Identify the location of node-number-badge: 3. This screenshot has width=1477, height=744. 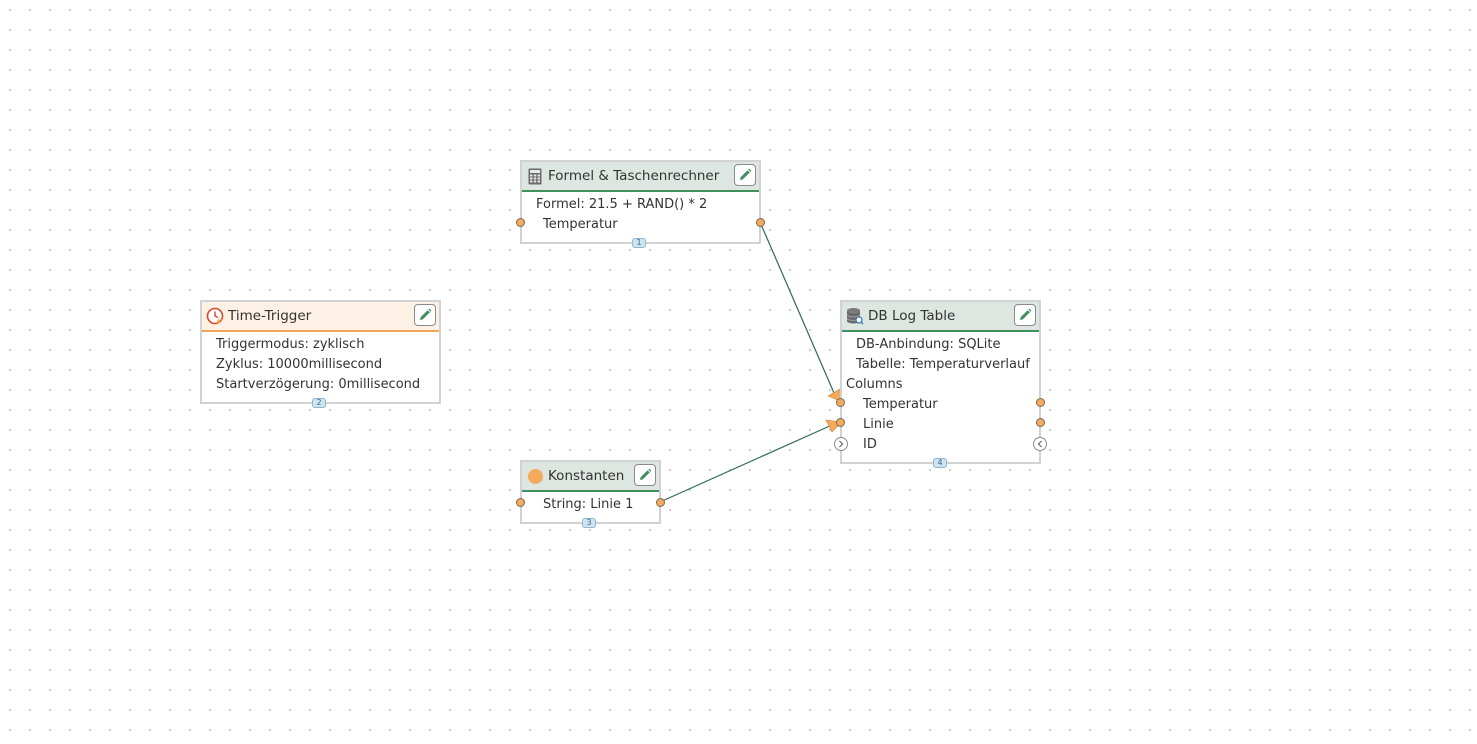
(589, 523).